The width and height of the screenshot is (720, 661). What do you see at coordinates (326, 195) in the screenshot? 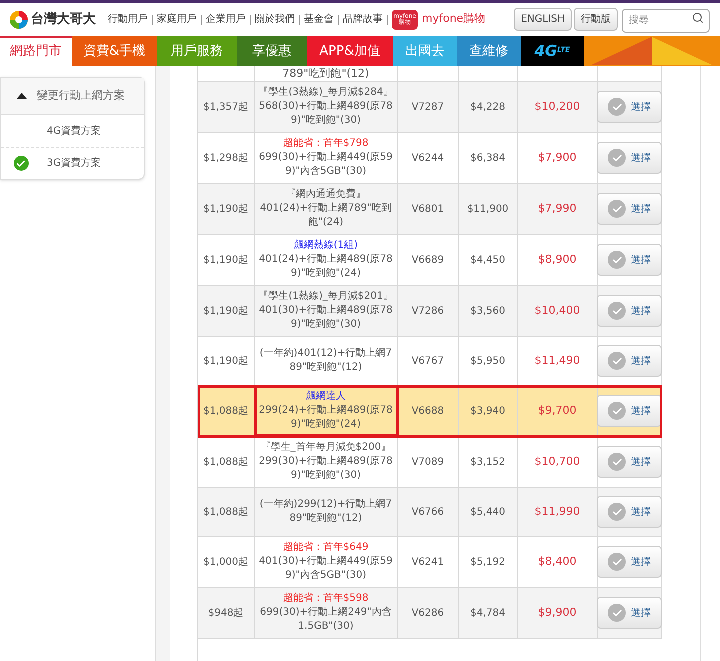
I see `plan-tag: 『網內通通免費』` at bounding box center [326, 195].